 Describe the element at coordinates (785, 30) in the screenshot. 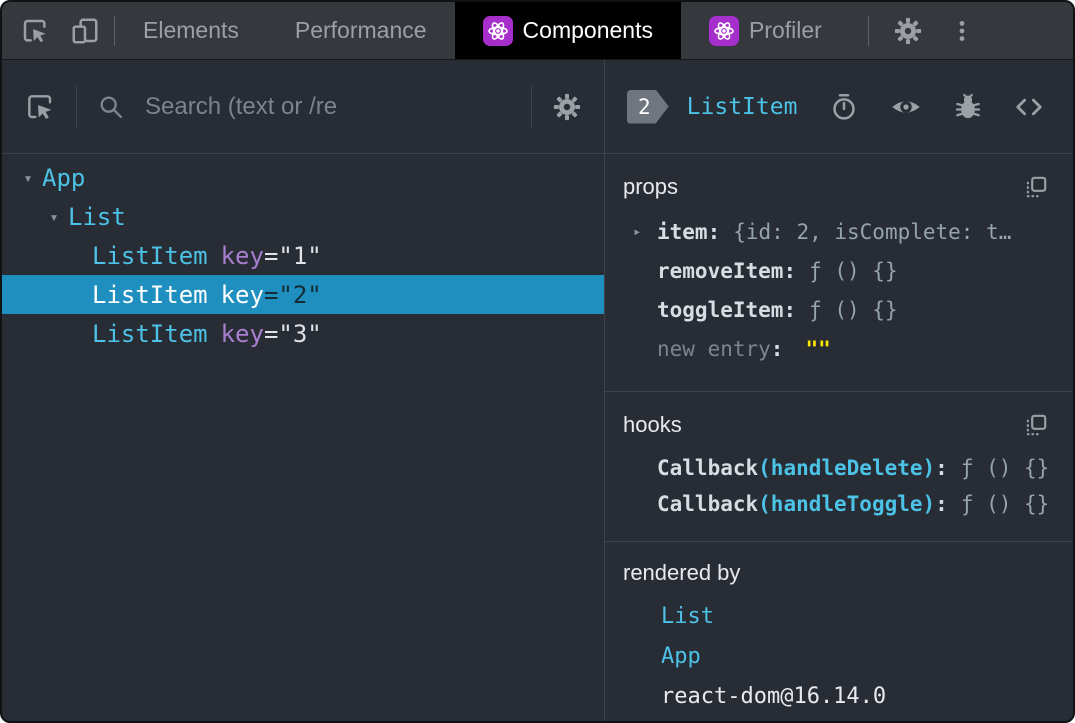

I see `tab-label: Profiler` at that location.